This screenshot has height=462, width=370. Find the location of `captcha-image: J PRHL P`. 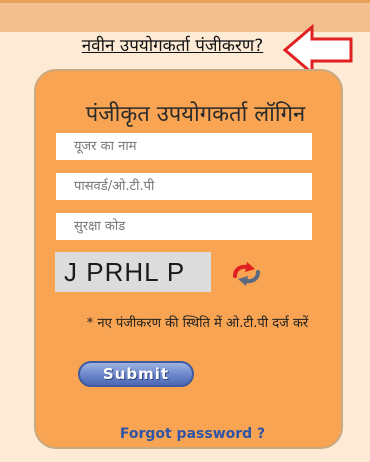

captcha-image: J PRHL P is located at coordinates (133, 272).